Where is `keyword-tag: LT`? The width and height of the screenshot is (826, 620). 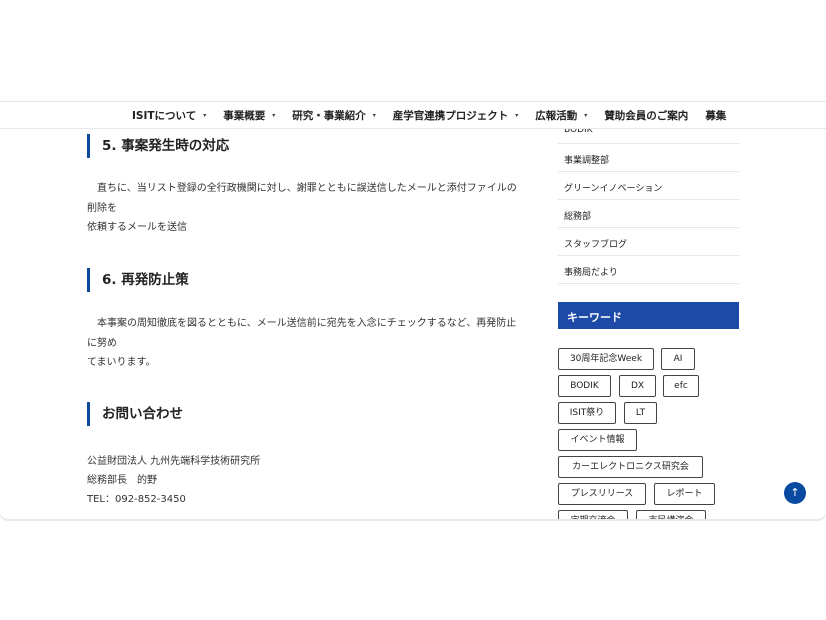
keyword-tag: LT is located at coordinates (640, 413).